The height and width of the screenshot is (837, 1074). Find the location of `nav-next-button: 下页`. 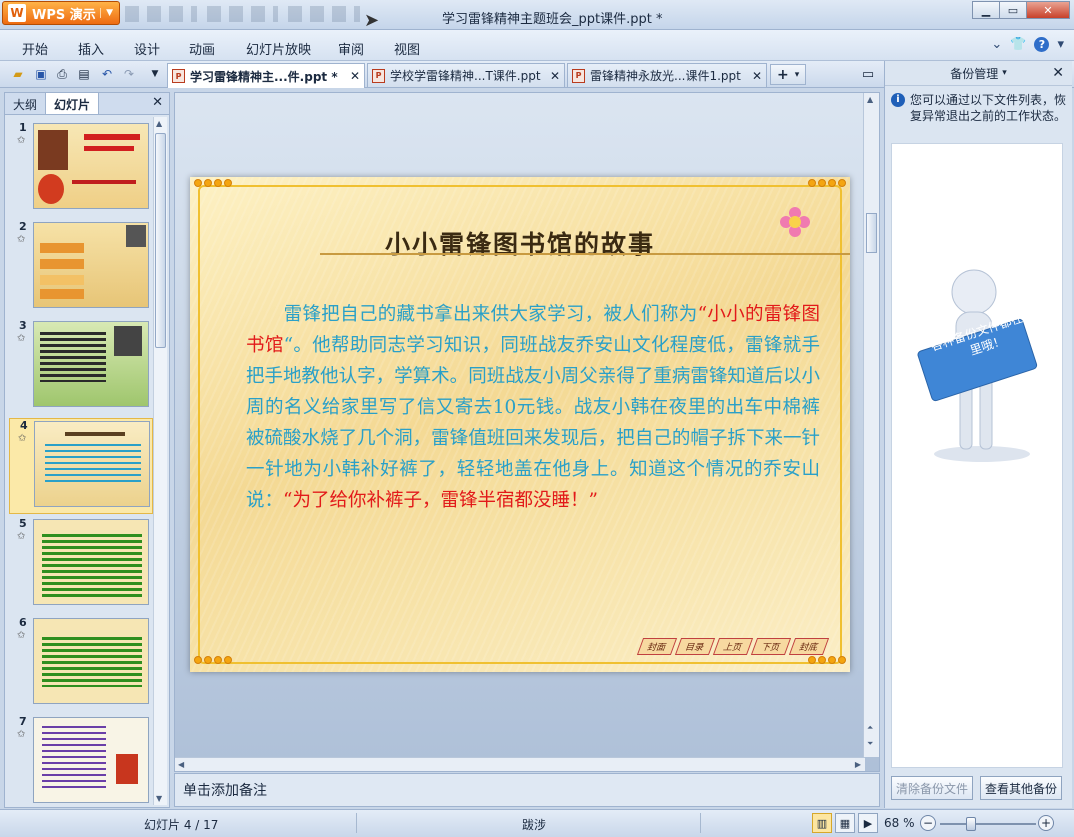

nav-next-button: 下页 is located at coordinates (771, 646).